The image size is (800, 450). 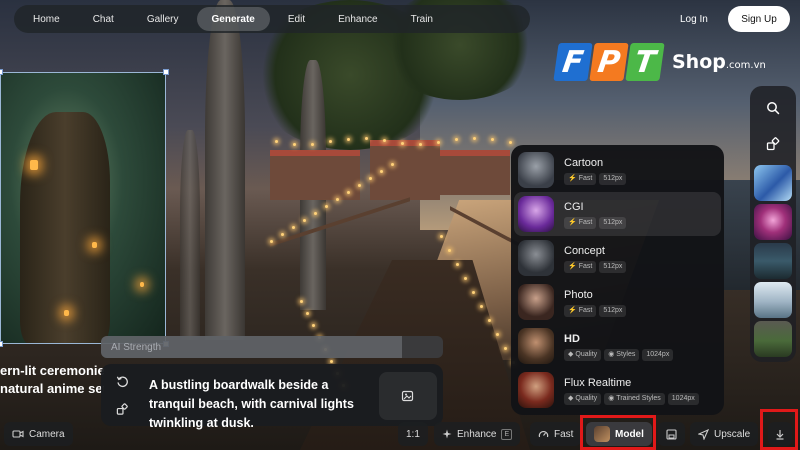 I want to click on model-name: Concept, so click(x=584, y=250).